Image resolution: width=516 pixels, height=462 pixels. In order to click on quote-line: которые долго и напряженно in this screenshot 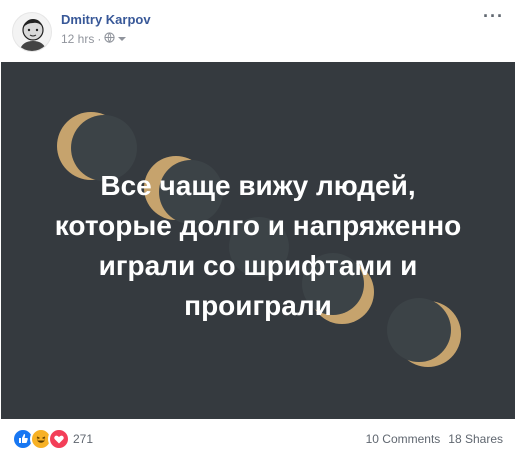, I will do `click(258, 225)`.